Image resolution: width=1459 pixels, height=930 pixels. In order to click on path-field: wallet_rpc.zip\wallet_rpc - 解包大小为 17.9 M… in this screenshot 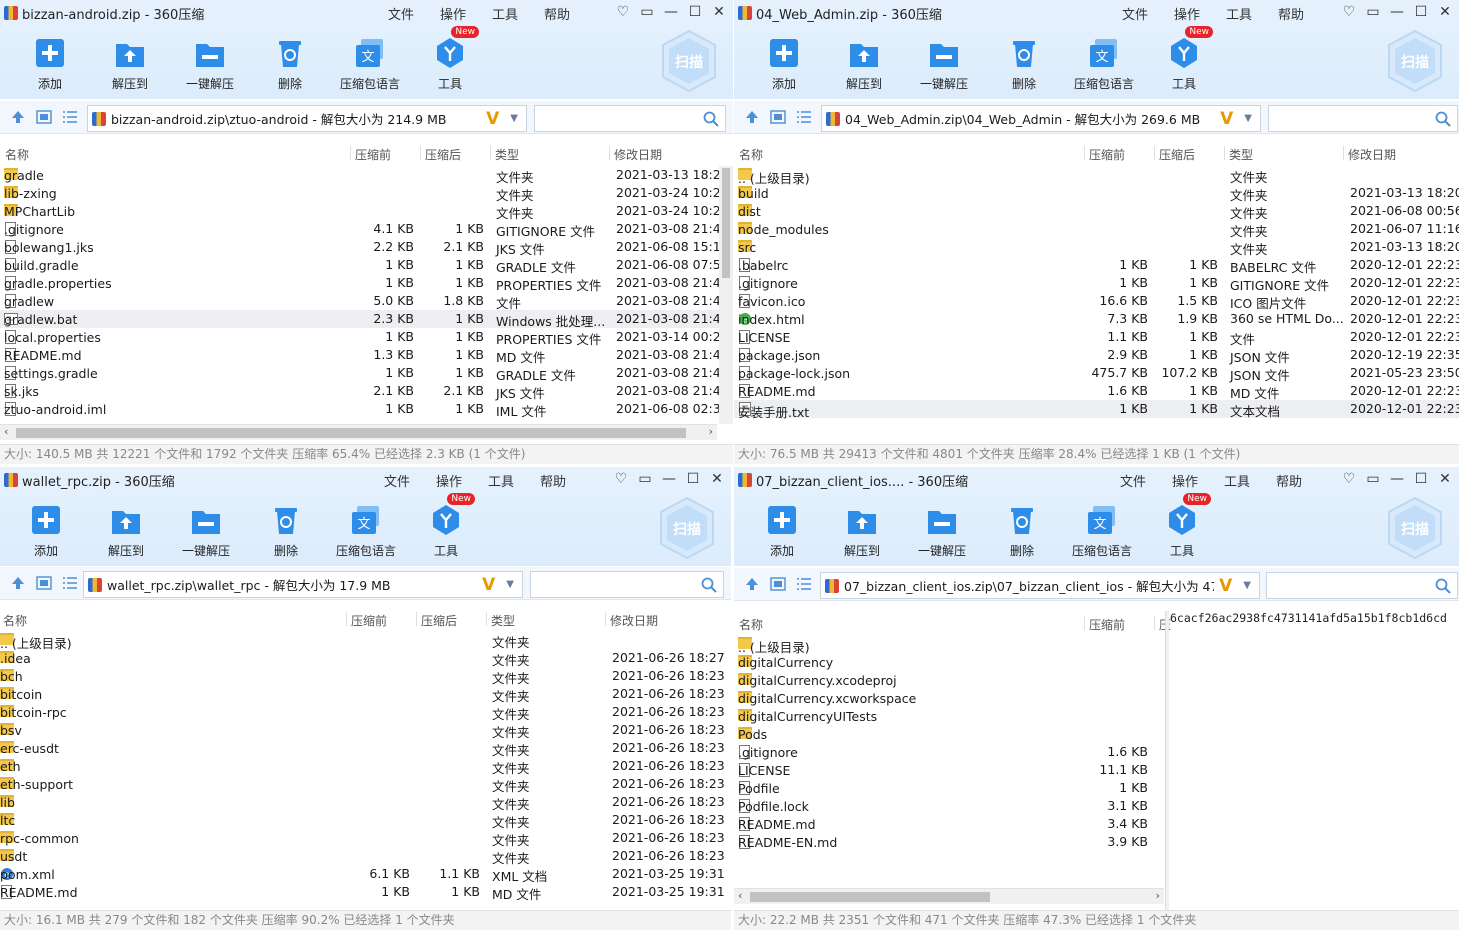, I will do `click(303, 584)`.